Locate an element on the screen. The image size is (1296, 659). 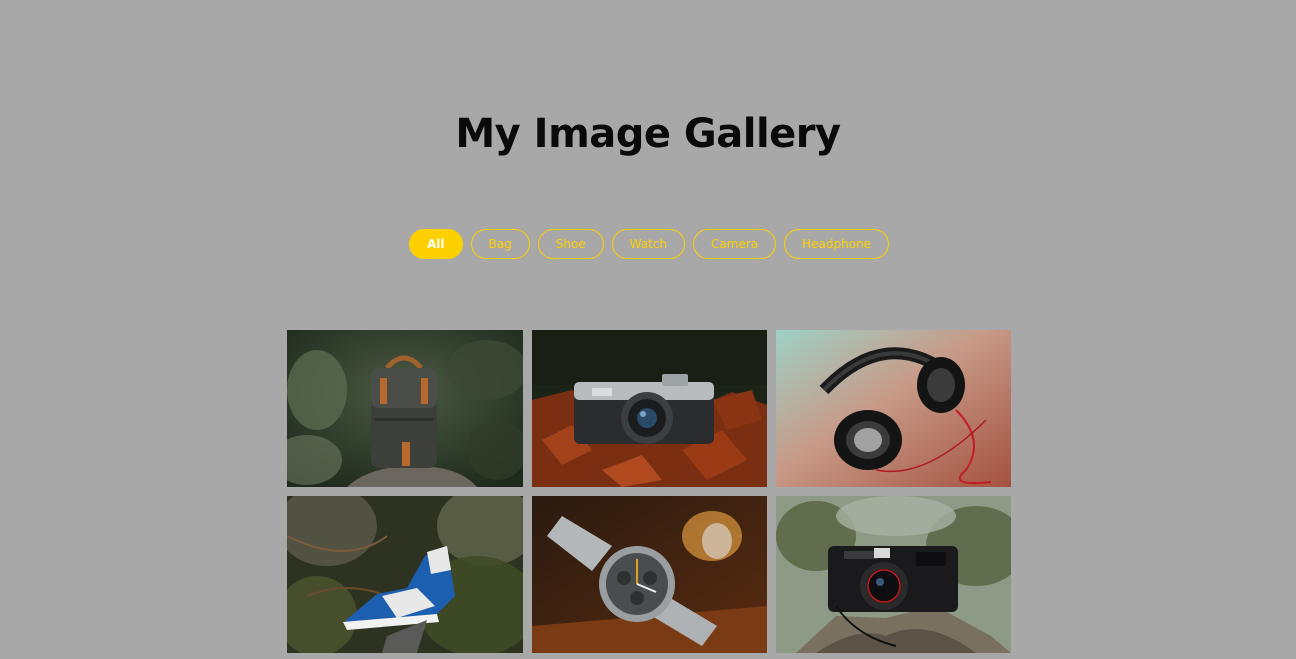
yashica-camera-photo is located at coordinates (893, 574).